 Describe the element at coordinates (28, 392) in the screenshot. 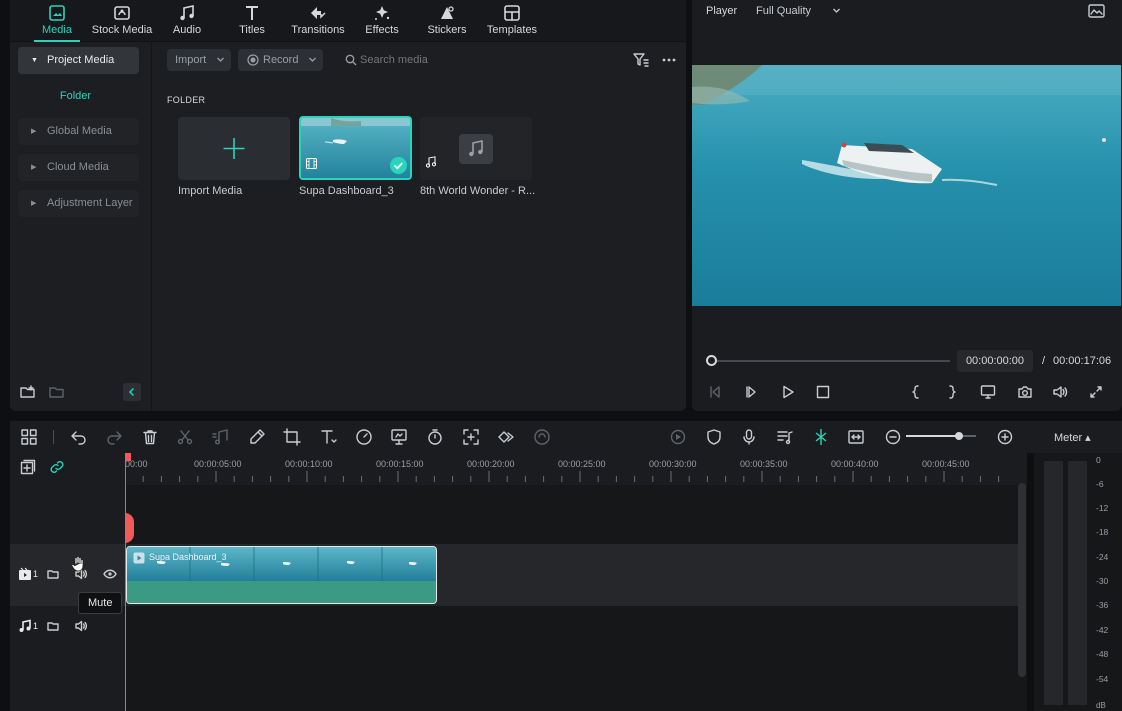

I see `new-folder-icon` at that location.